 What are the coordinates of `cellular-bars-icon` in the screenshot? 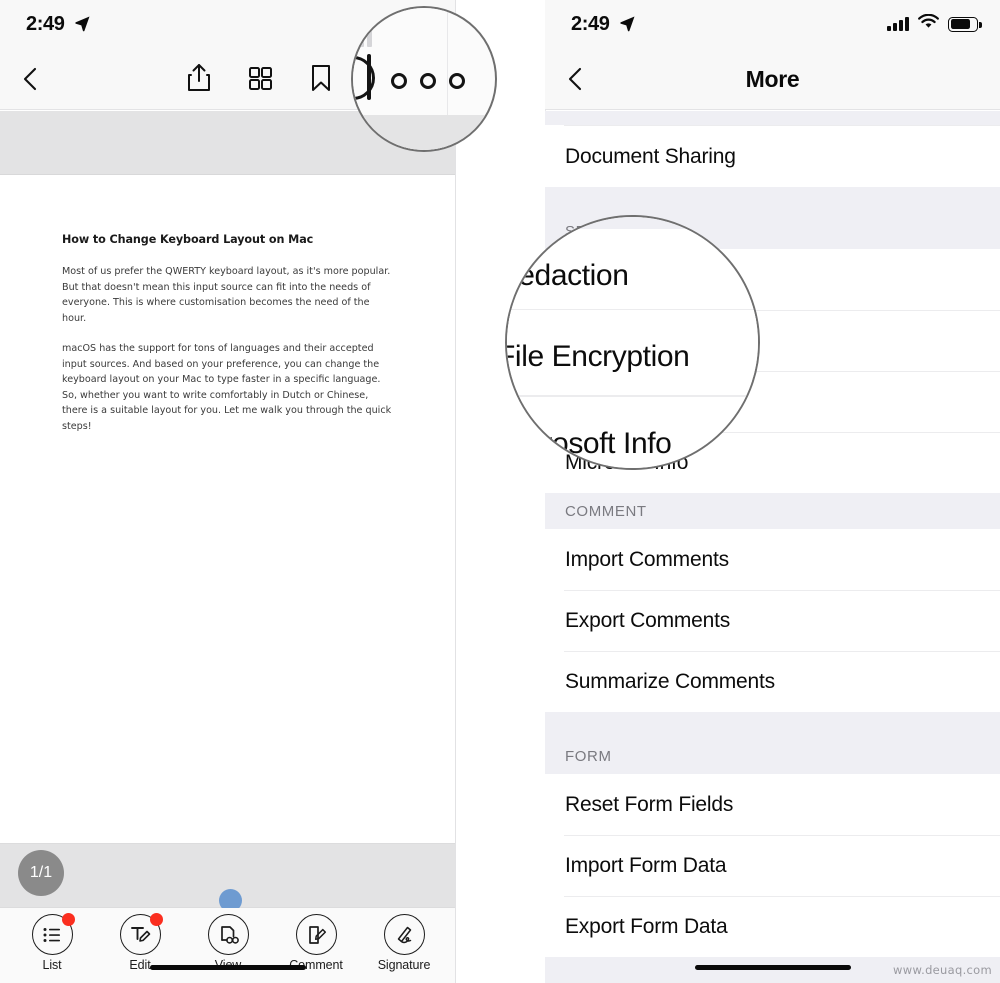 It's located at (898, 24).